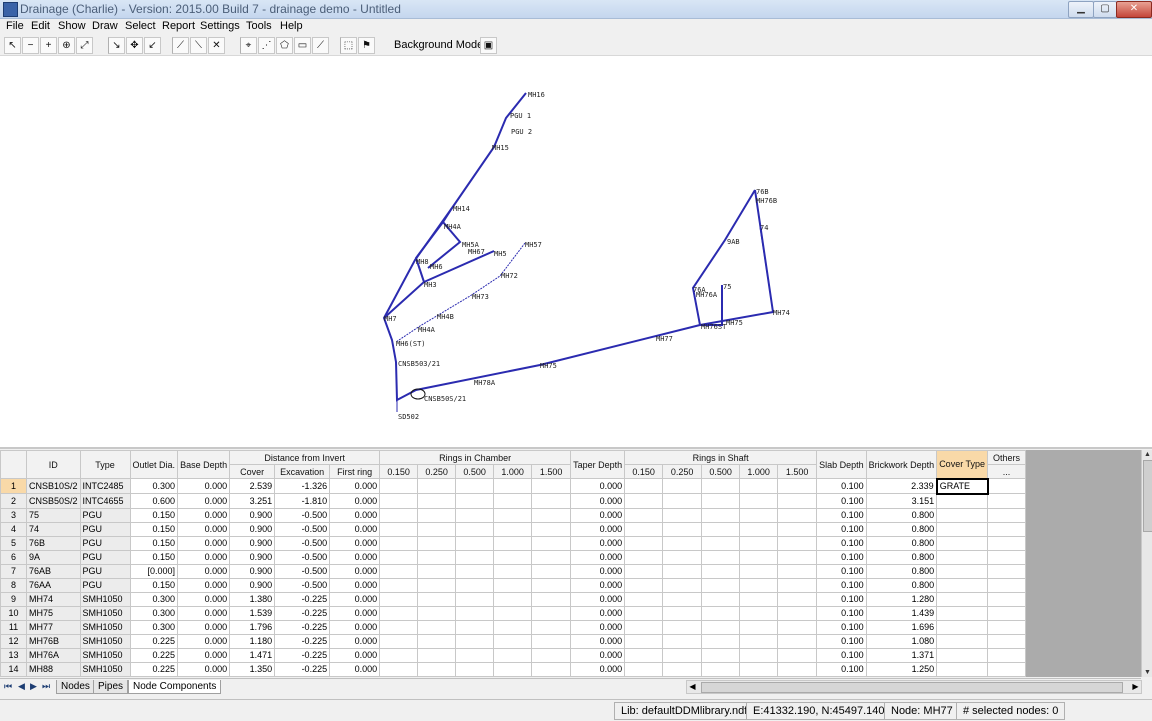 The height and width of the screenshot is (721, 1152). I want to click on cell-first: 0.000, so click(355, 655).